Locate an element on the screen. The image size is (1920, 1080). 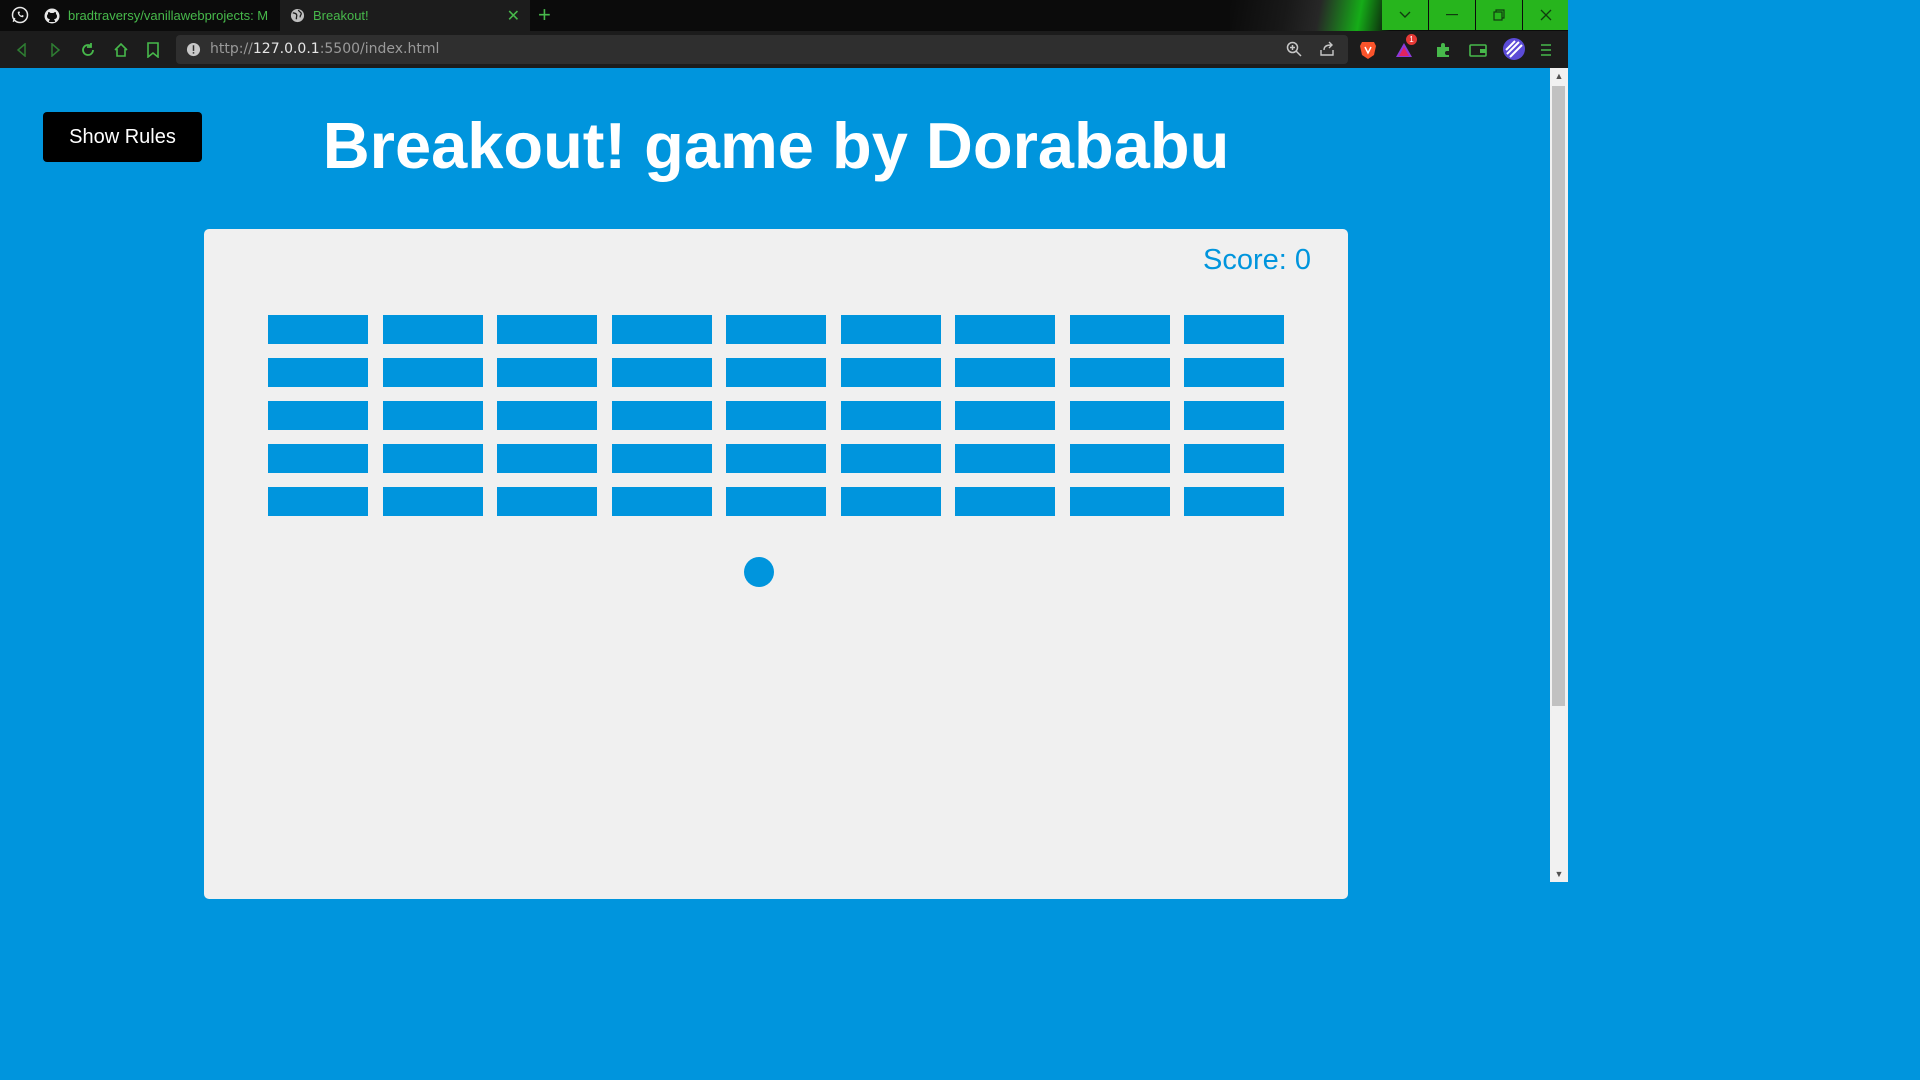
tab-label: bradtraversy/vanillawebprojects: Mini is located at coordinates (168, 15).